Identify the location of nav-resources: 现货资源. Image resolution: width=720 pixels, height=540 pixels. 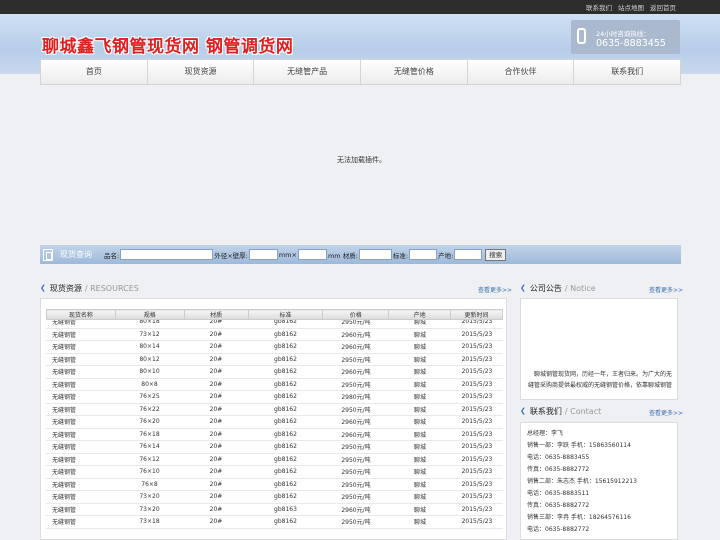
(201, 72).